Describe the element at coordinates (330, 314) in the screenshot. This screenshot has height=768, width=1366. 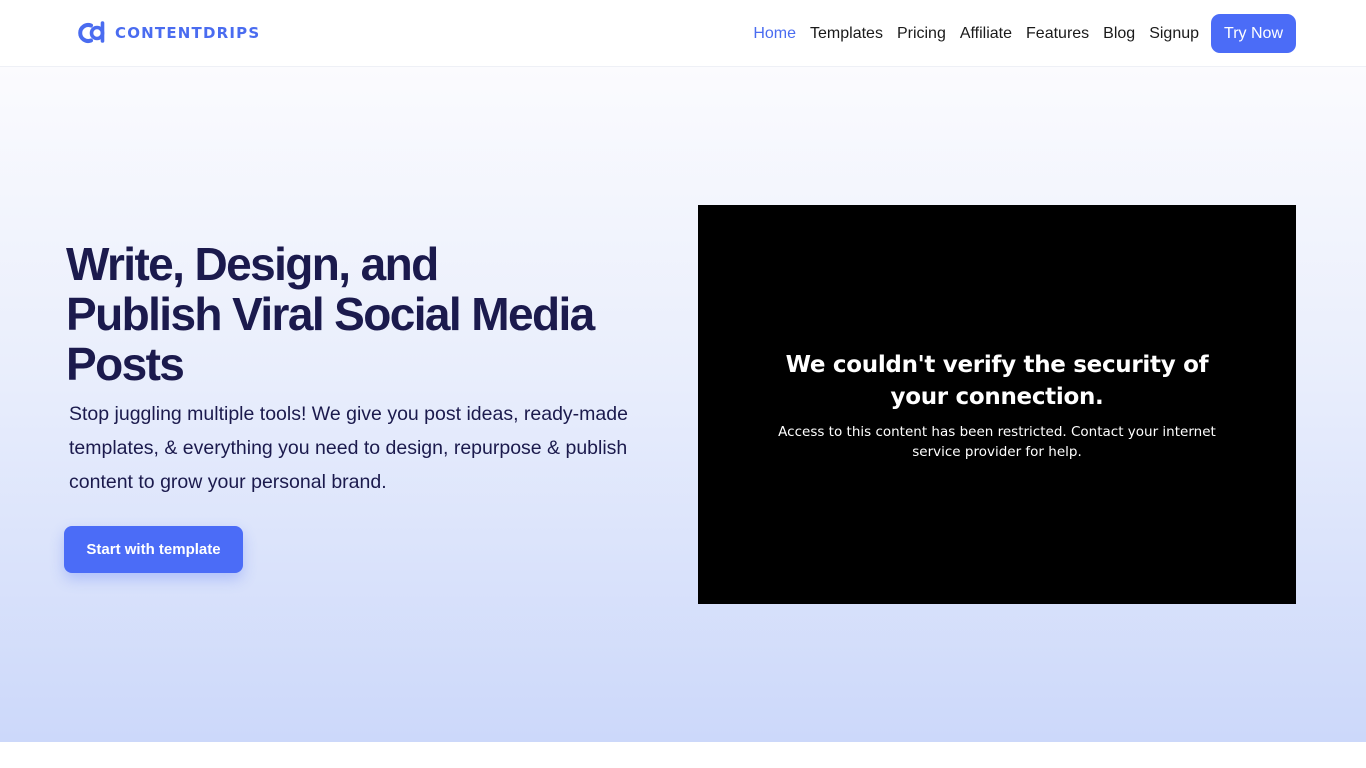
I see `hero-title-line: Publish Viral Social Media` at that location.